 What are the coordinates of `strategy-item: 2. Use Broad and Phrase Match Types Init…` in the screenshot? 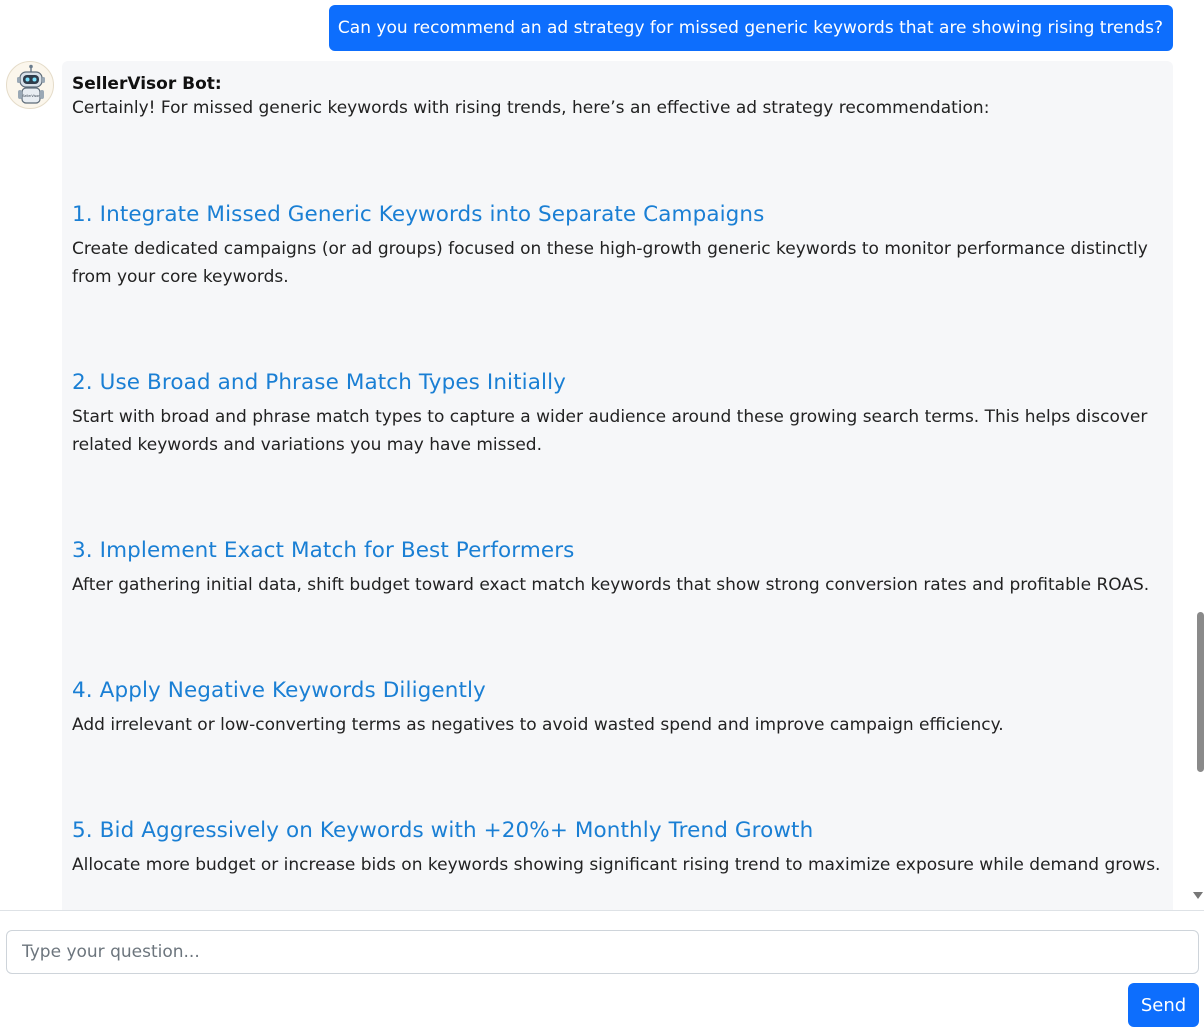 It's located at (619, 414).